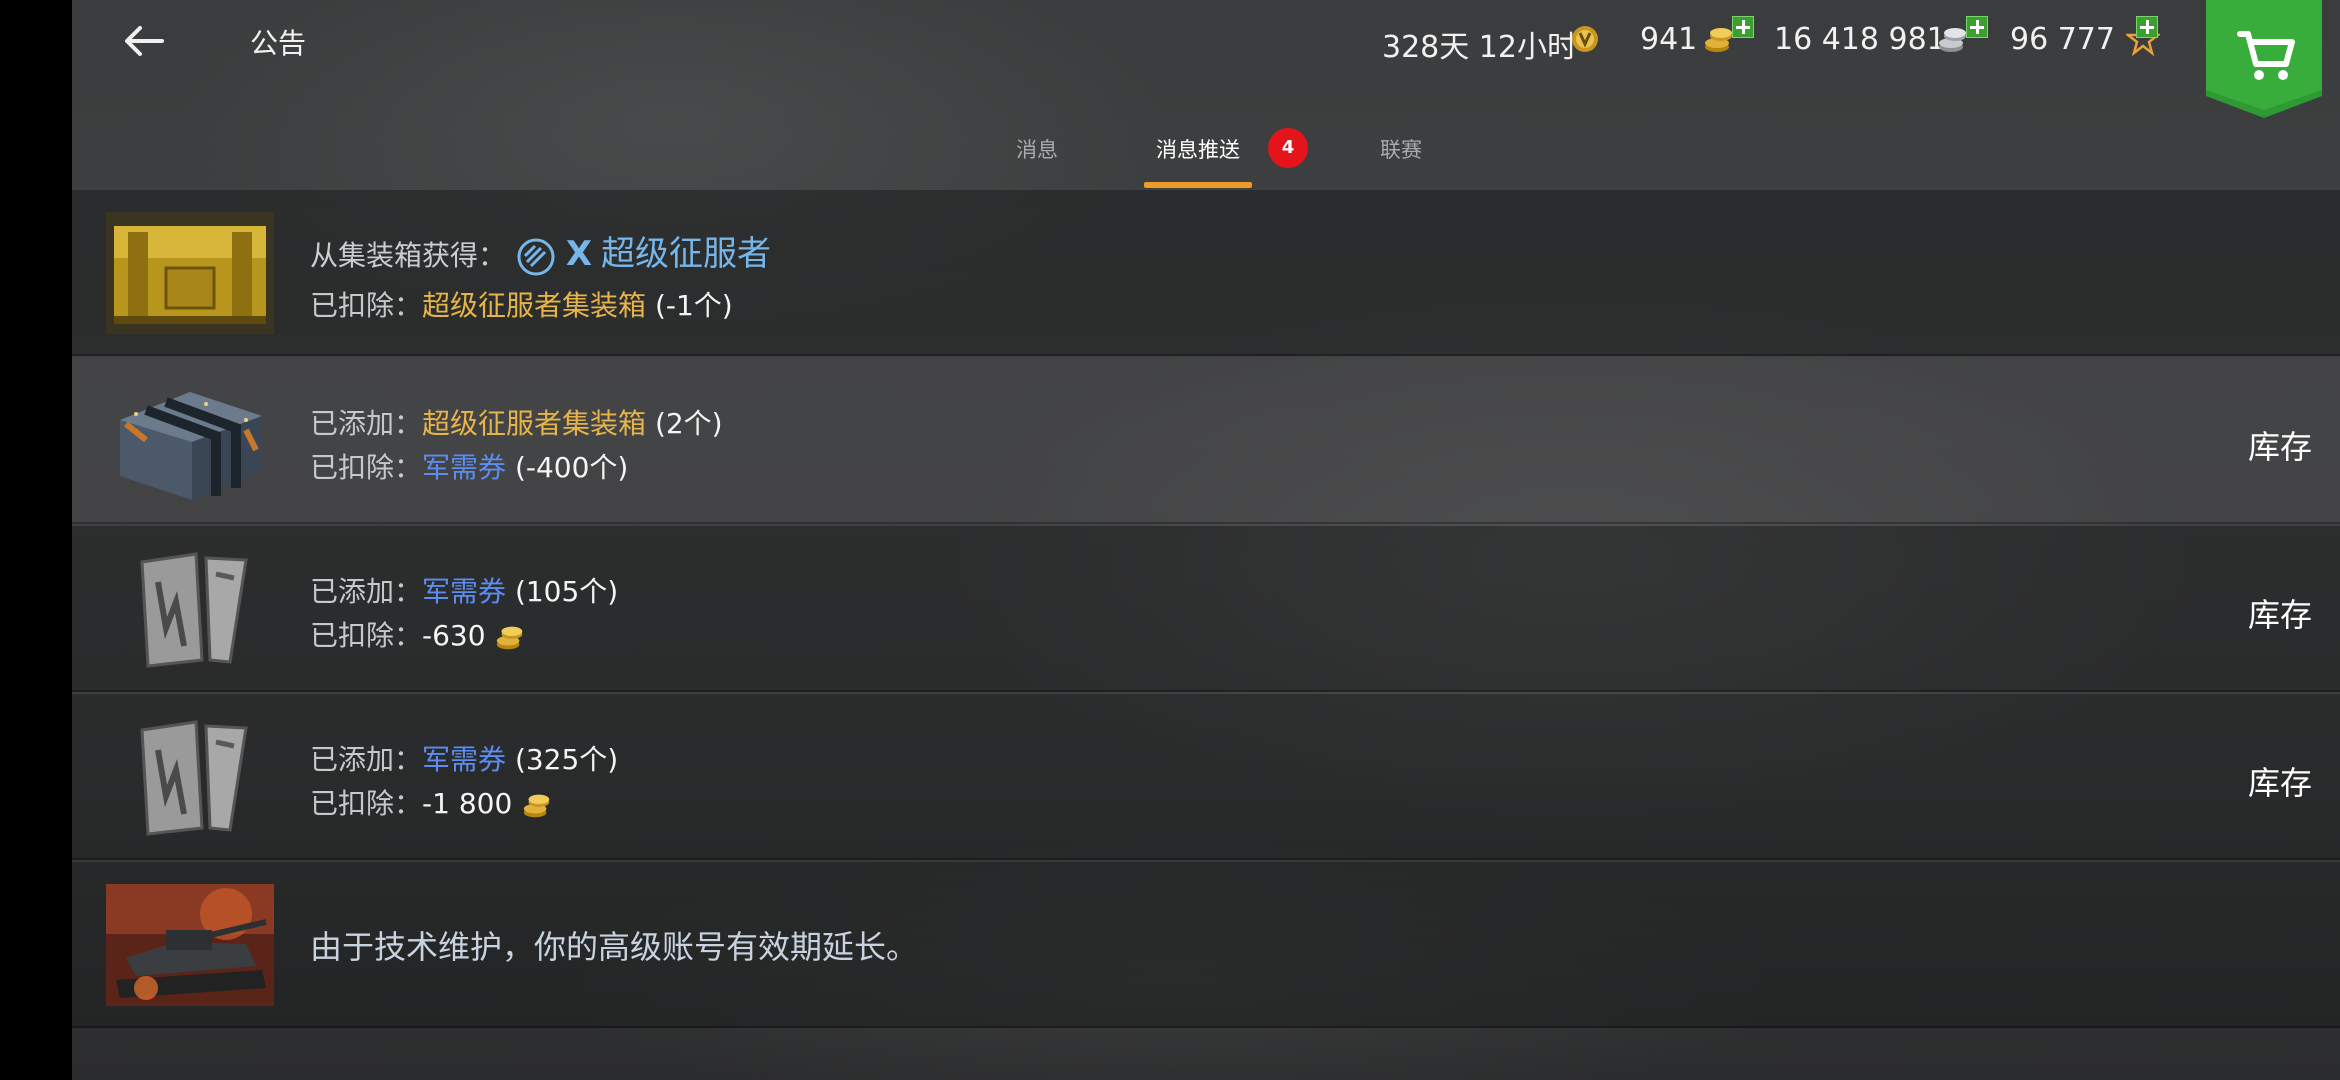 The width and height of the screenshot is (2340, 1080). Describe the element at coordinates (1977, 27) in the screenshot. I see `add-silver-button` at that location.